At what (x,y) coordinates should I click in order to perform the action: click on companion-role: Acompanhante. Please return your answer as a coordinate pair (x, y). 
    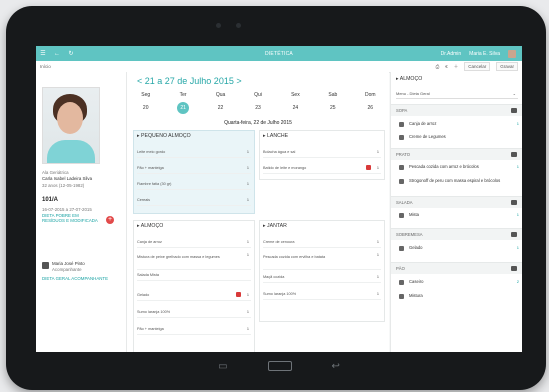
    Looking at the image, I should click on (67, 269).